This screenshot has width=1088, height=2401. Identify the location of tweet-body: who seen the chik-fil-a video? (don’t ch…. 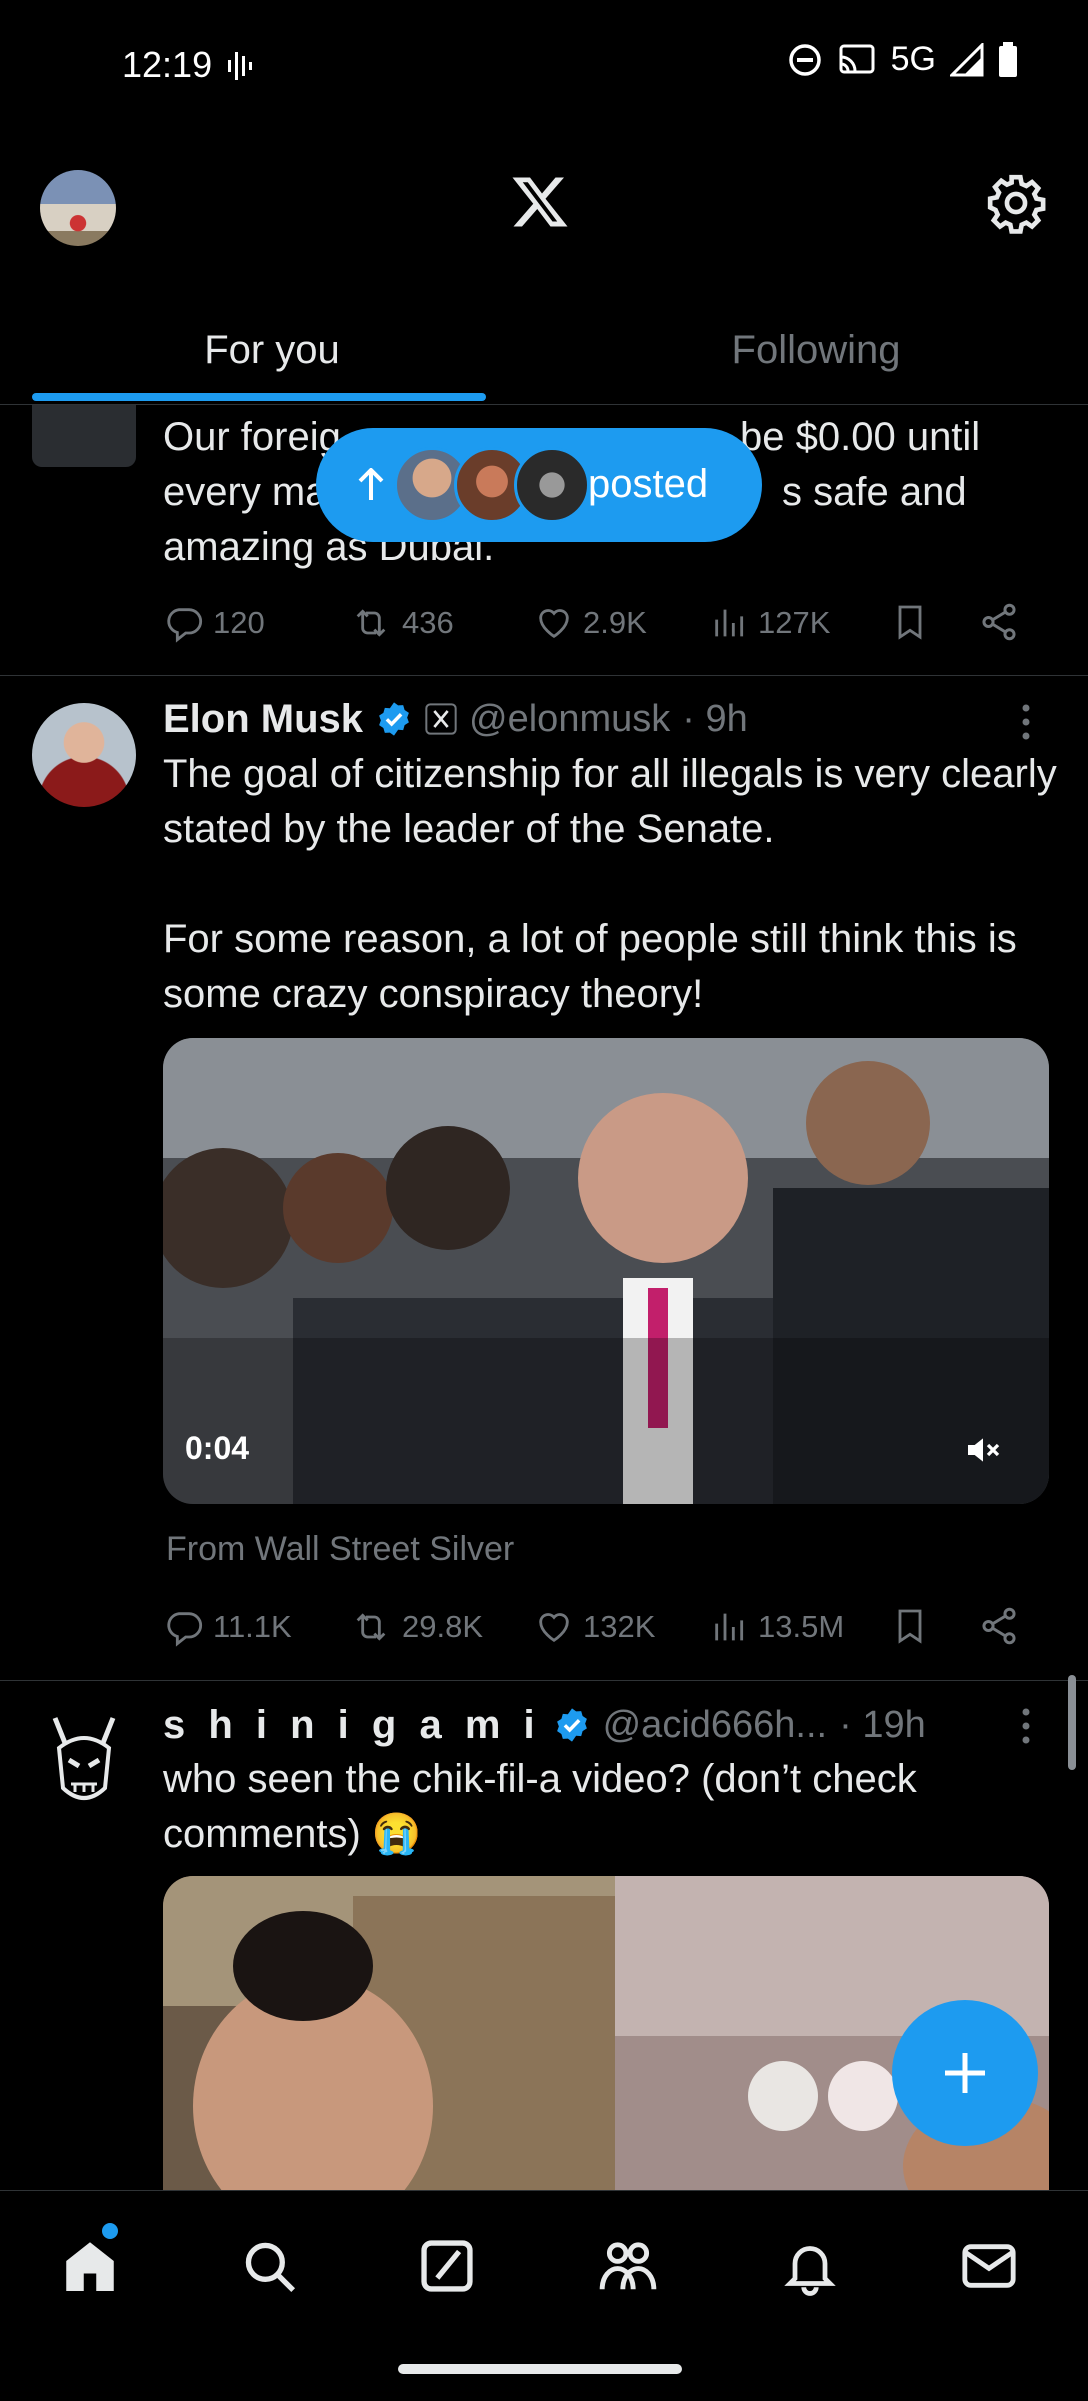
(540, 1806).